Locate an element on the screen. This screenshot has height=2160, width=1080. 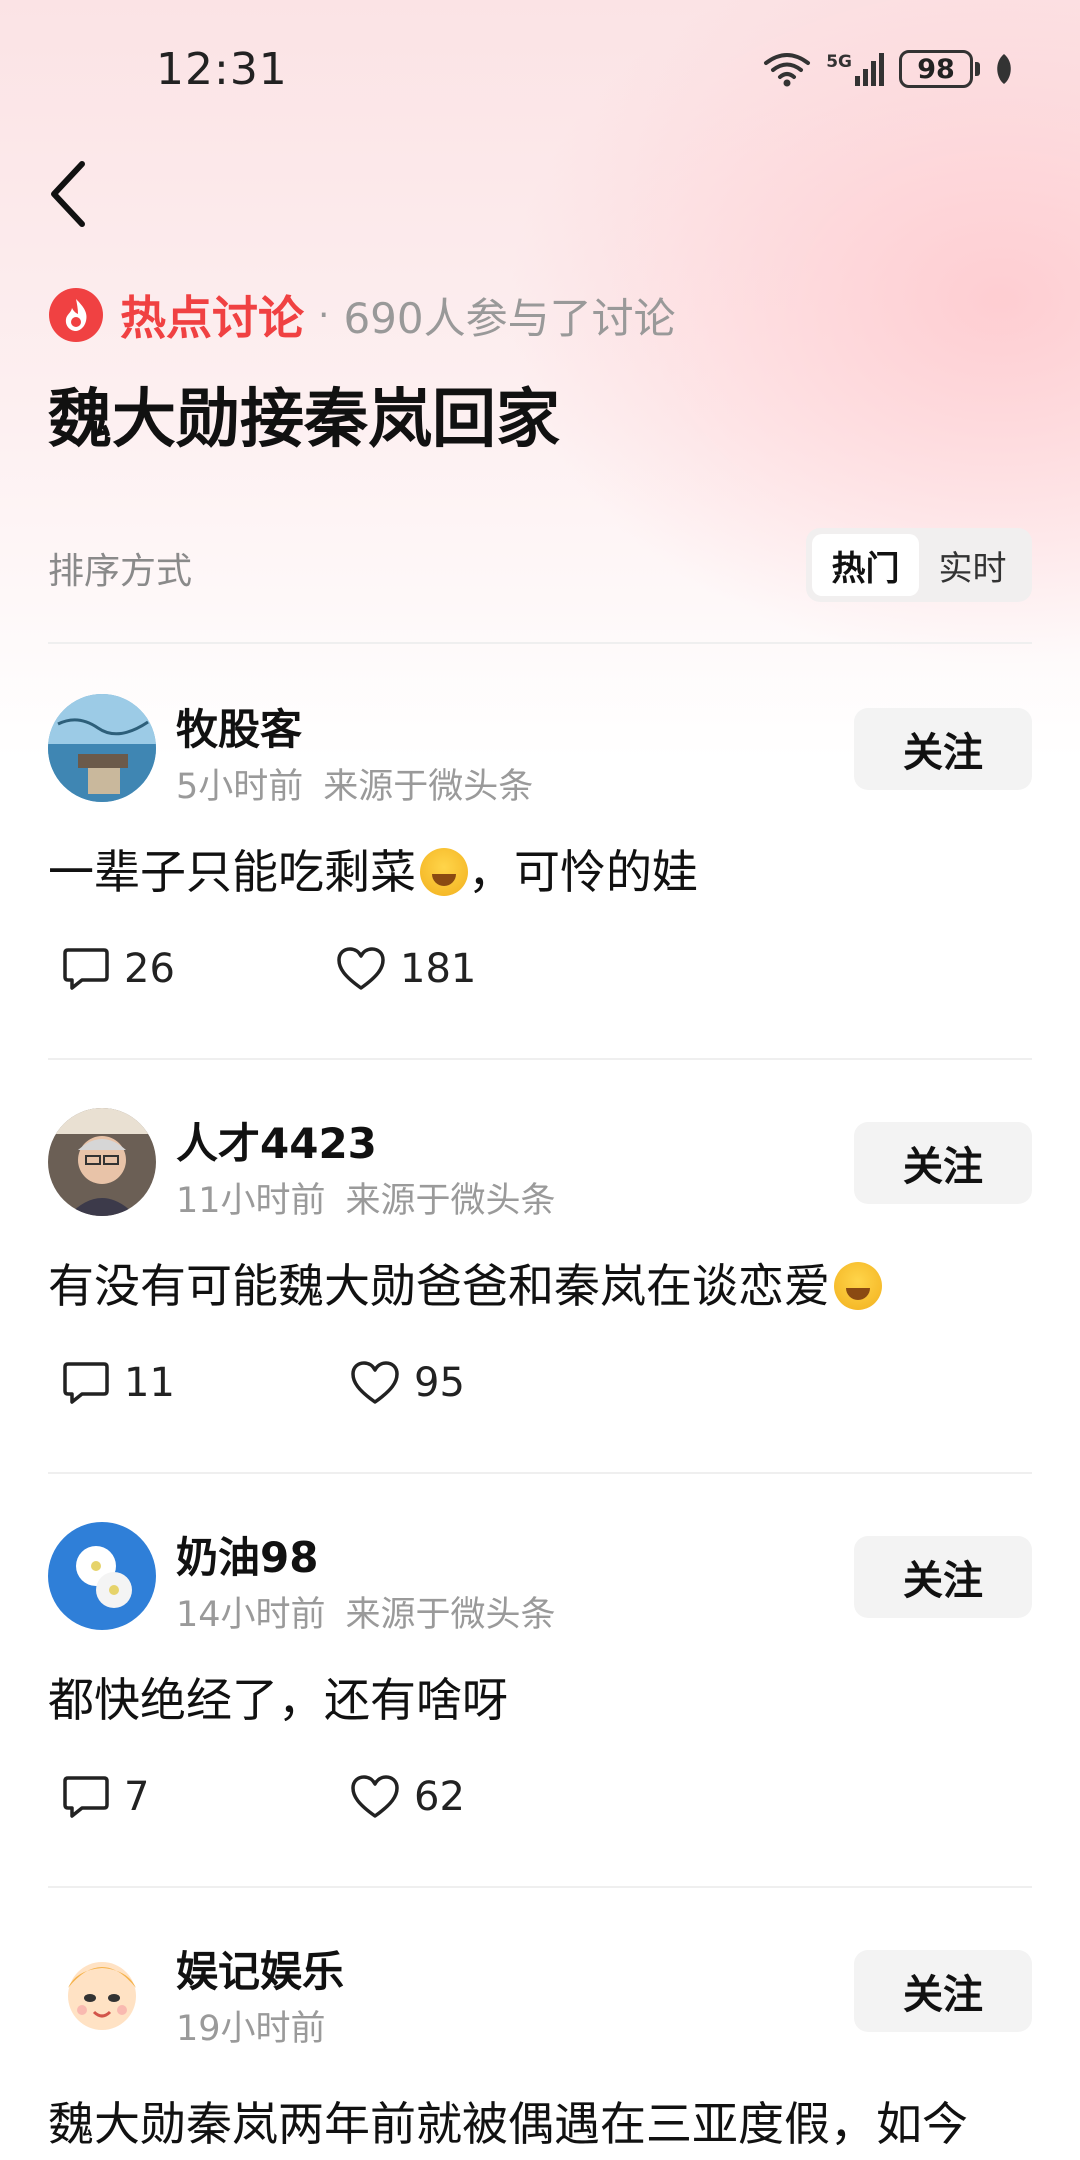
wifi-icon is located at coordinates (787, 70).